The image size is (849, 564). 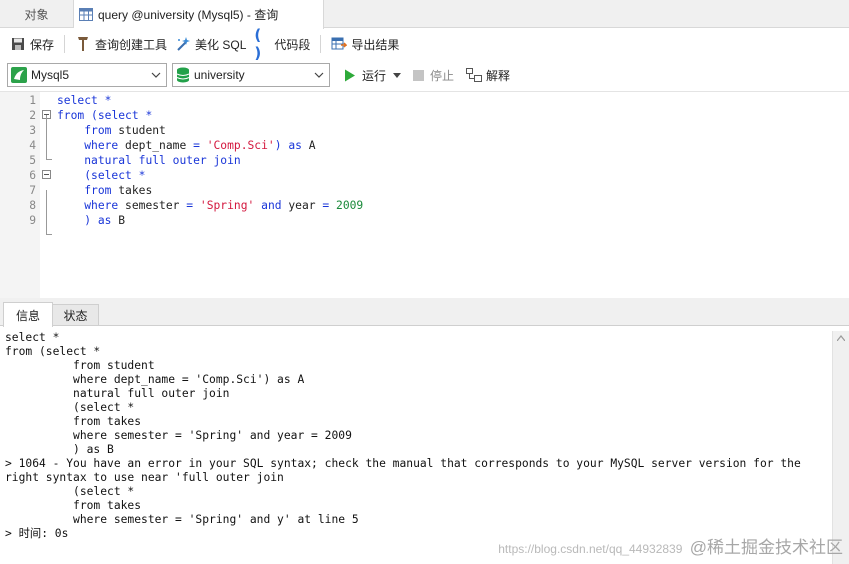 What do you see at coordinates (219, 75) in the screenshot?
I see `database-value: university` at bounding box center [219, 75].